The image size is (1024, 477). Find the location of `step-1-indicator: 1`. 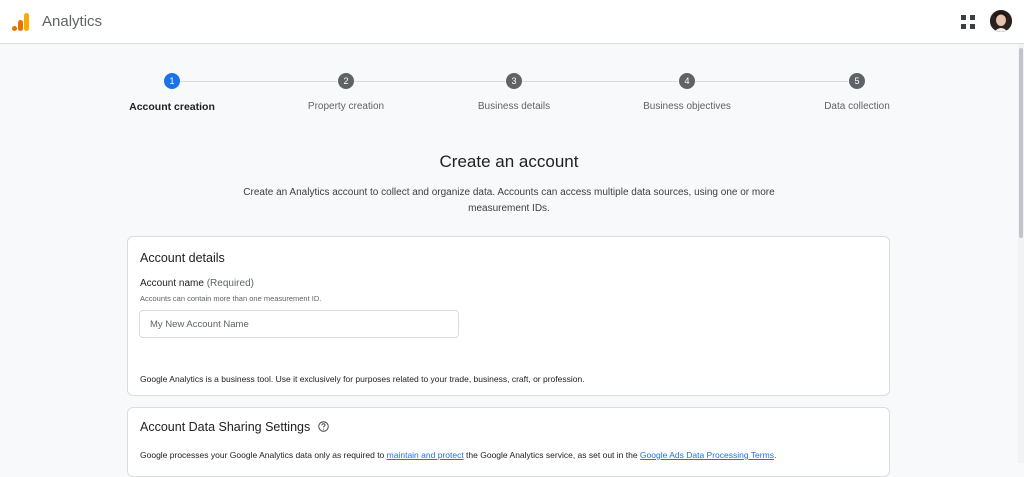

step-1-indicator: 1 is located at coordinates (172, 81).